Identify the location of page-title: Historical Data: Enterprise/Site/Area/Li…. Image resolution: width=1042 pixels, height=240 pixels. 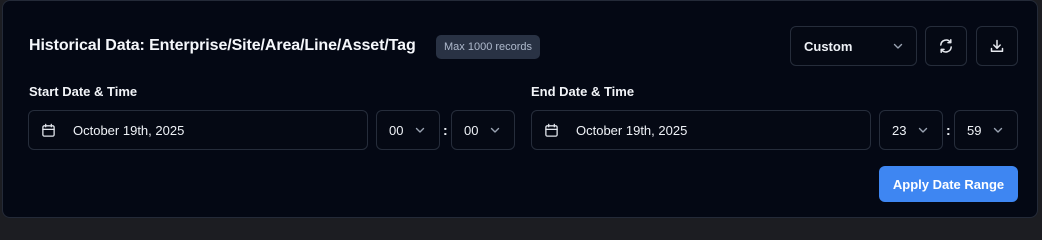
(222, 45).